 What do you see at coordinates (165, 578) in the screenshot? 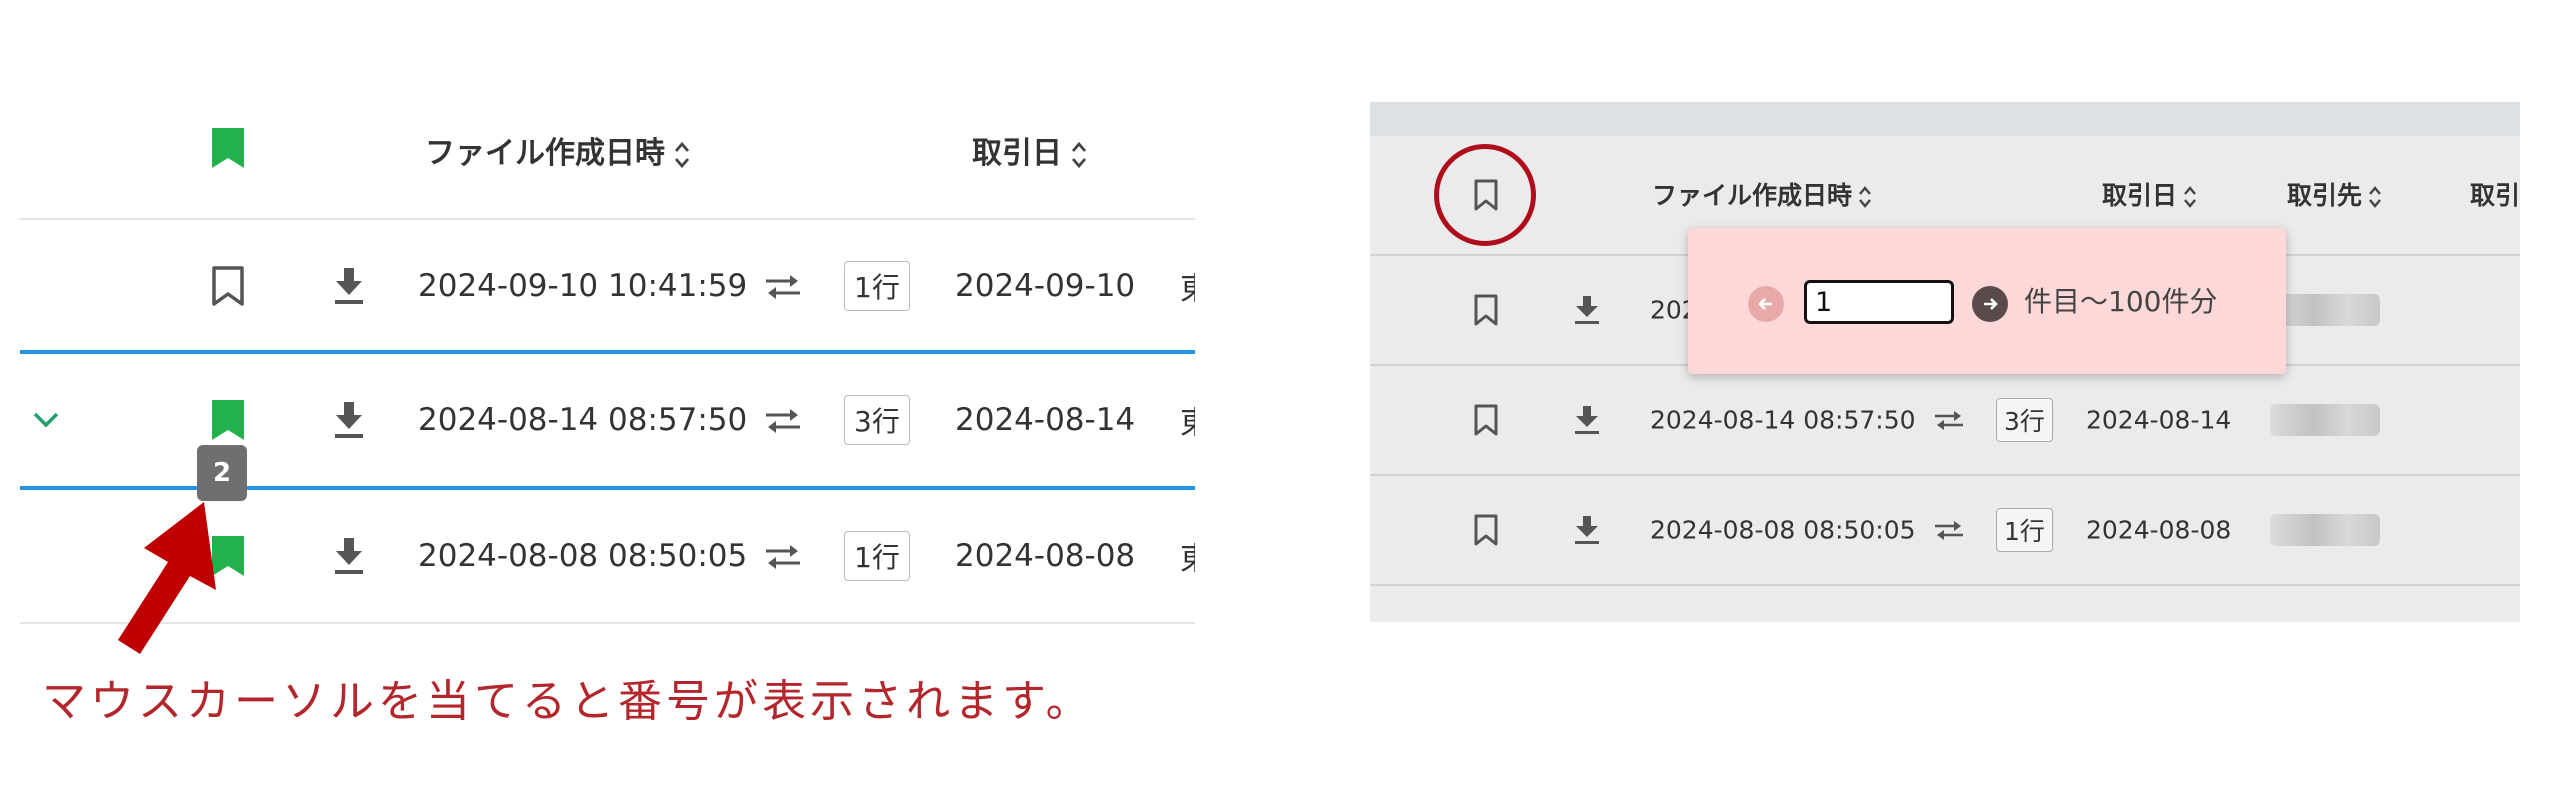
I see `annotation-arrow-icon` at bounding box center [165, 578].